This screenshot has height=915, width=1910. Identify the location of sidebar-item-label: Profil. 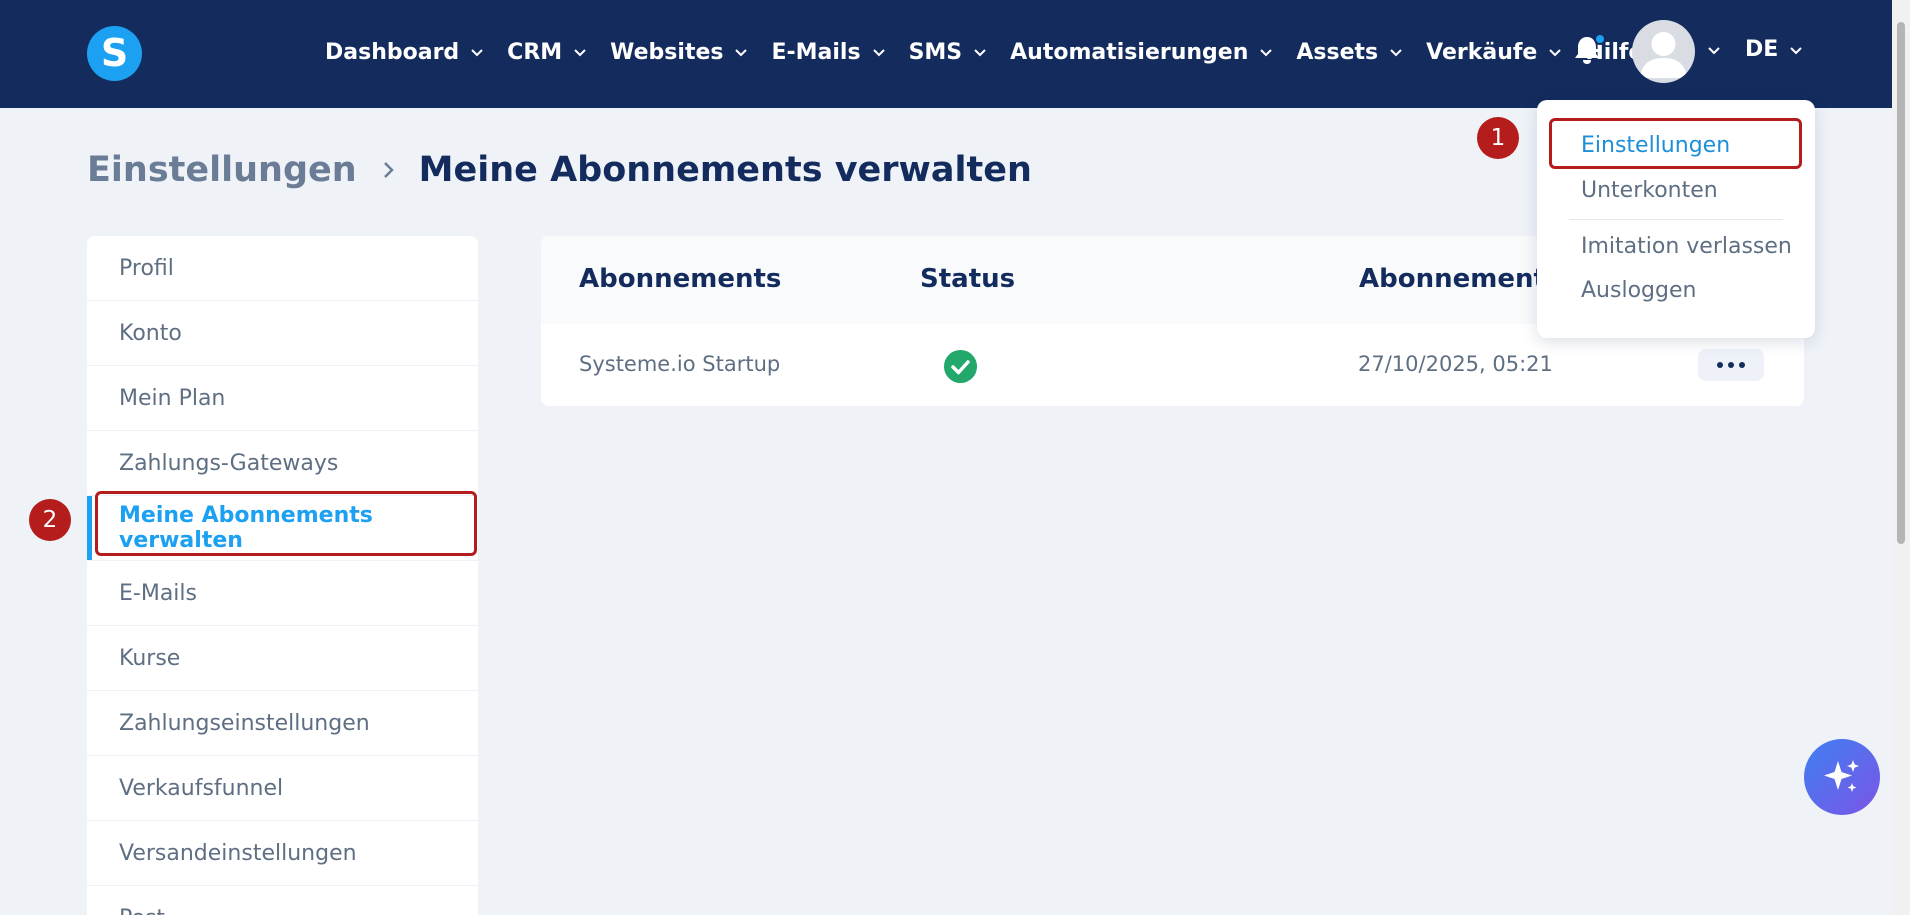
(146, 268).